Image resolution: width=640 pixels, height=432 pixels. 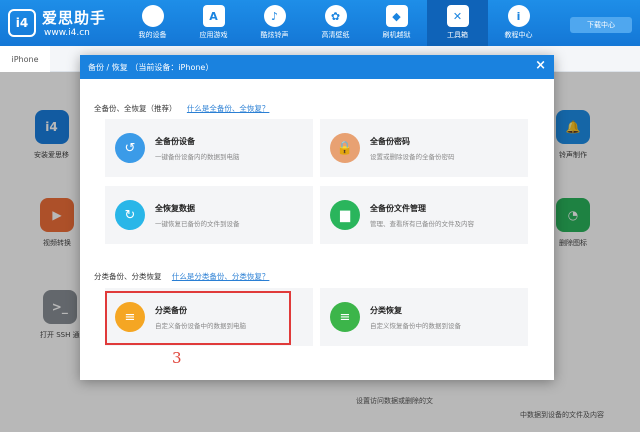 What do you see at coordinates (274, 35) in the screenshot?
I see `nav-label: 酷炫铃声` at bounding box center [274, 35].